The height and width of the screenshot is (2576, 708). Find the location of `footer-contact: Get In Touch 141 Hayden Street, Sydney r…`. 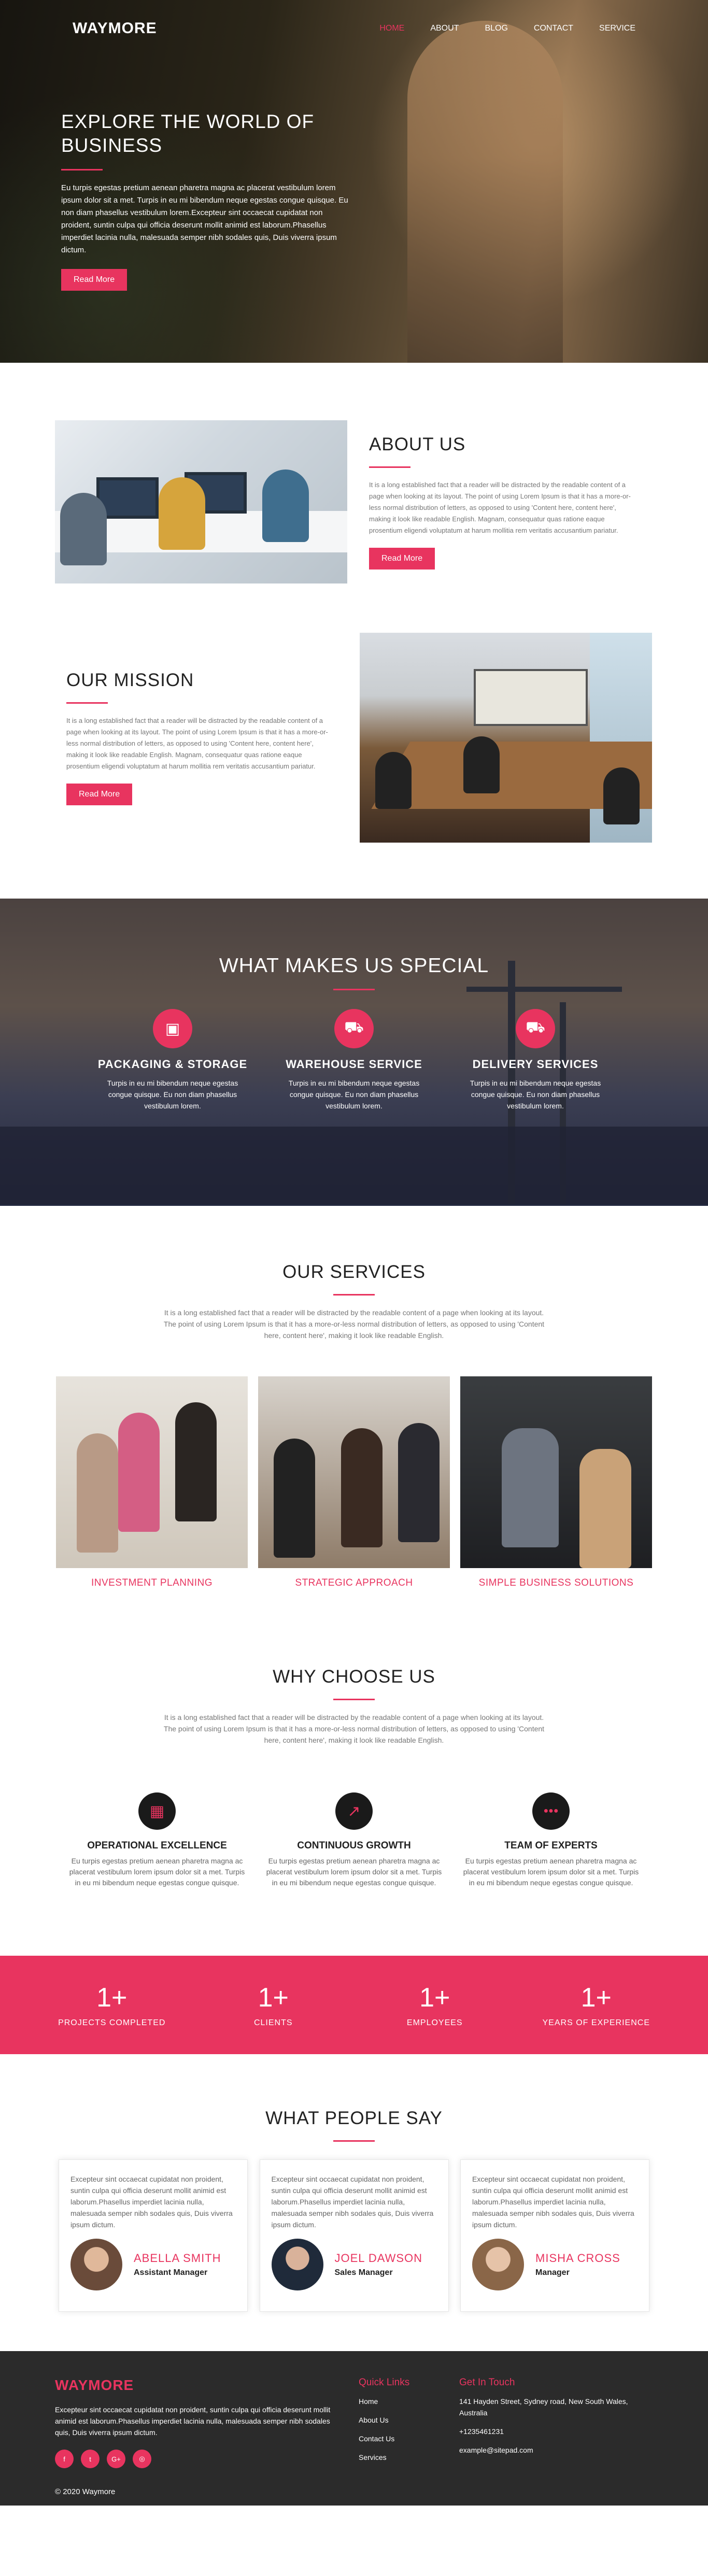

footer-contact: Get In Touch 141 Hayden Street, Sydney r… is located at coordinates (555, 2420).